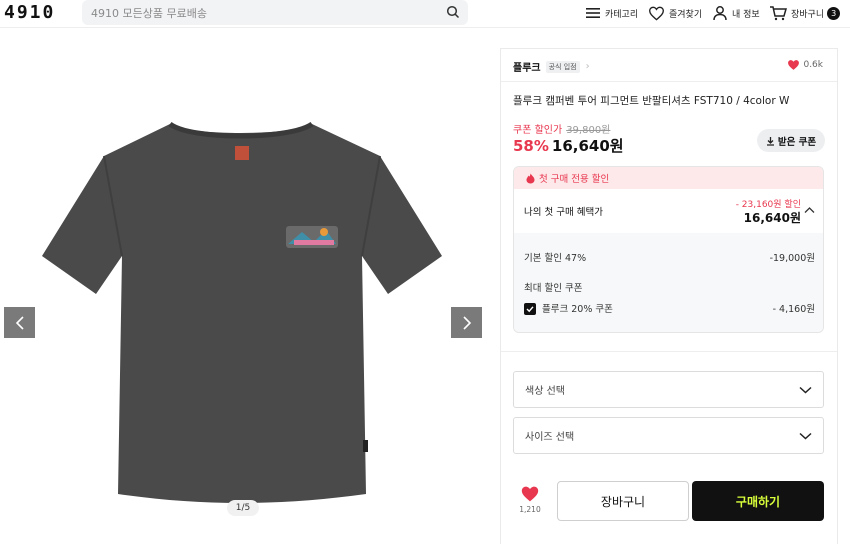  What do you see at coordinates (545, 391) in the screenshot?
I see `color-select-placeholder: 색상 선택` at bounding box center [545, 391].